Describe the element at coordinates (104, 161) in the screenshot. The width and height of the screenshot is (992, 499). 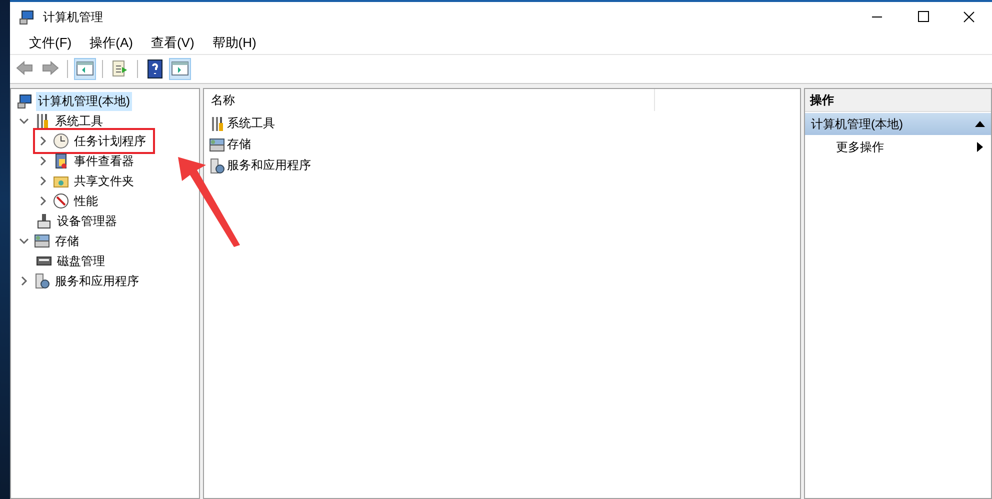
I see `tree-item: 事件查看器` at that location.